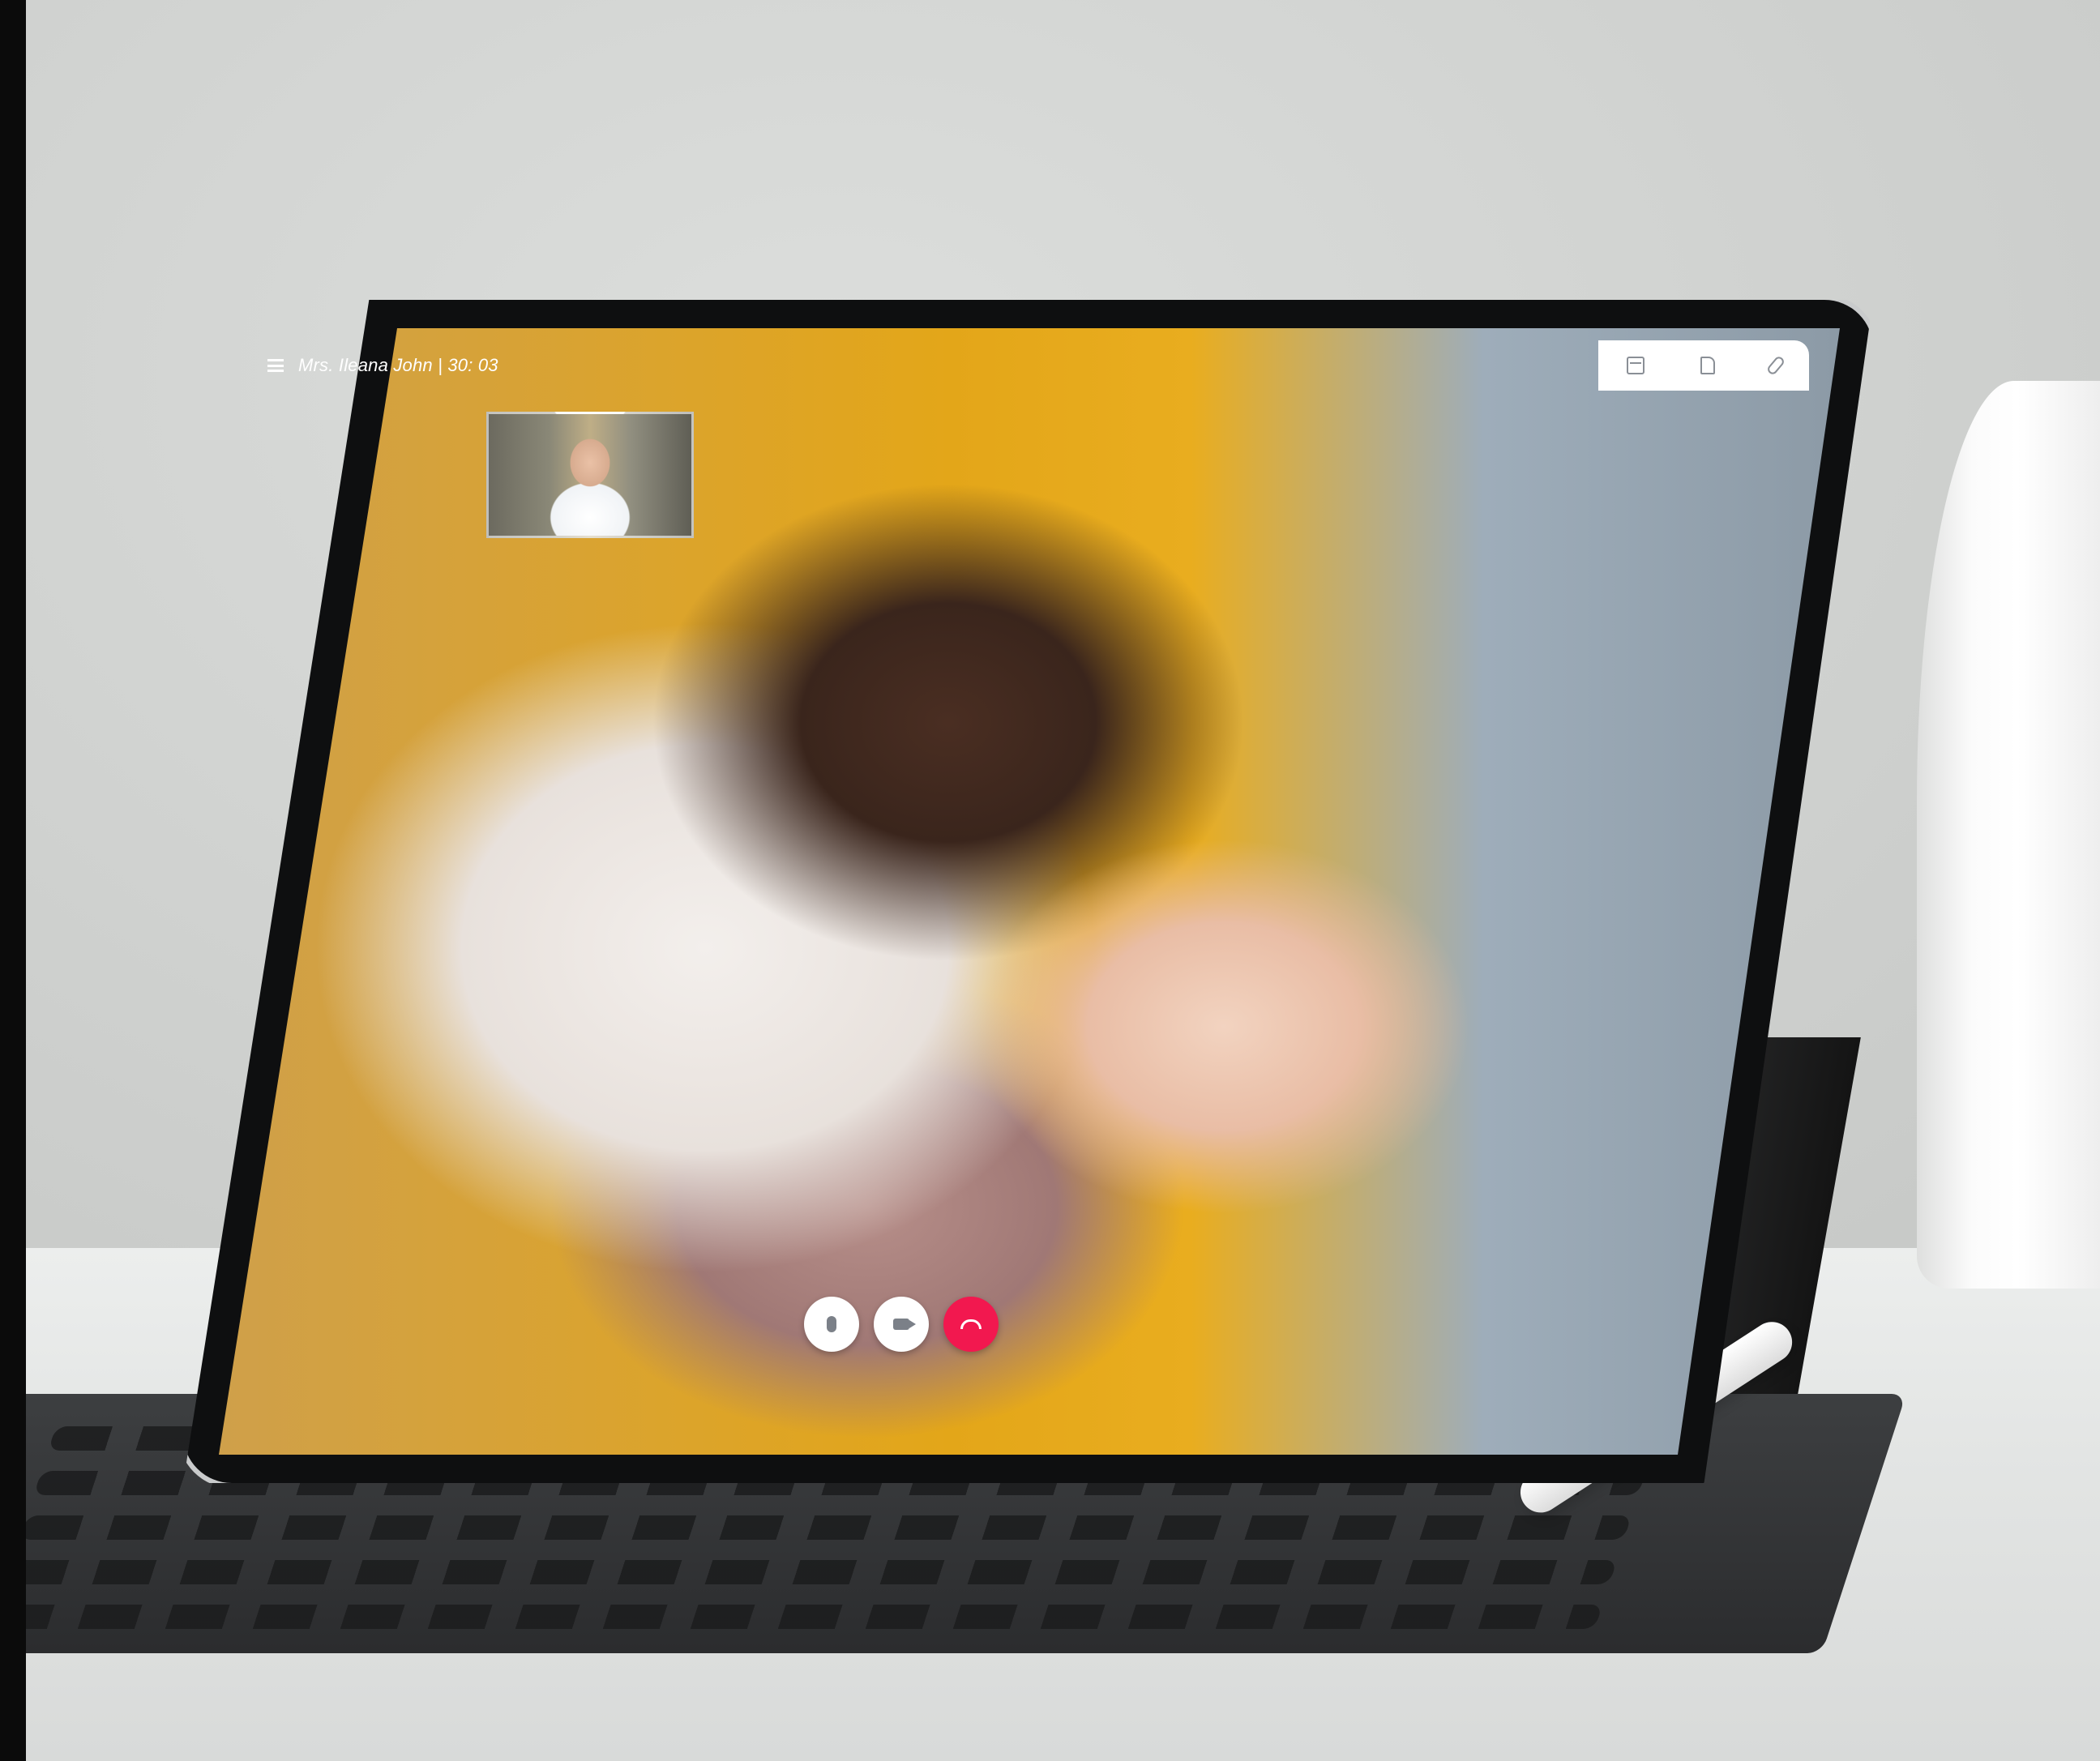 The image size is (2100, 1761). I want to click on paperclip-icon, so click(1776, 365).